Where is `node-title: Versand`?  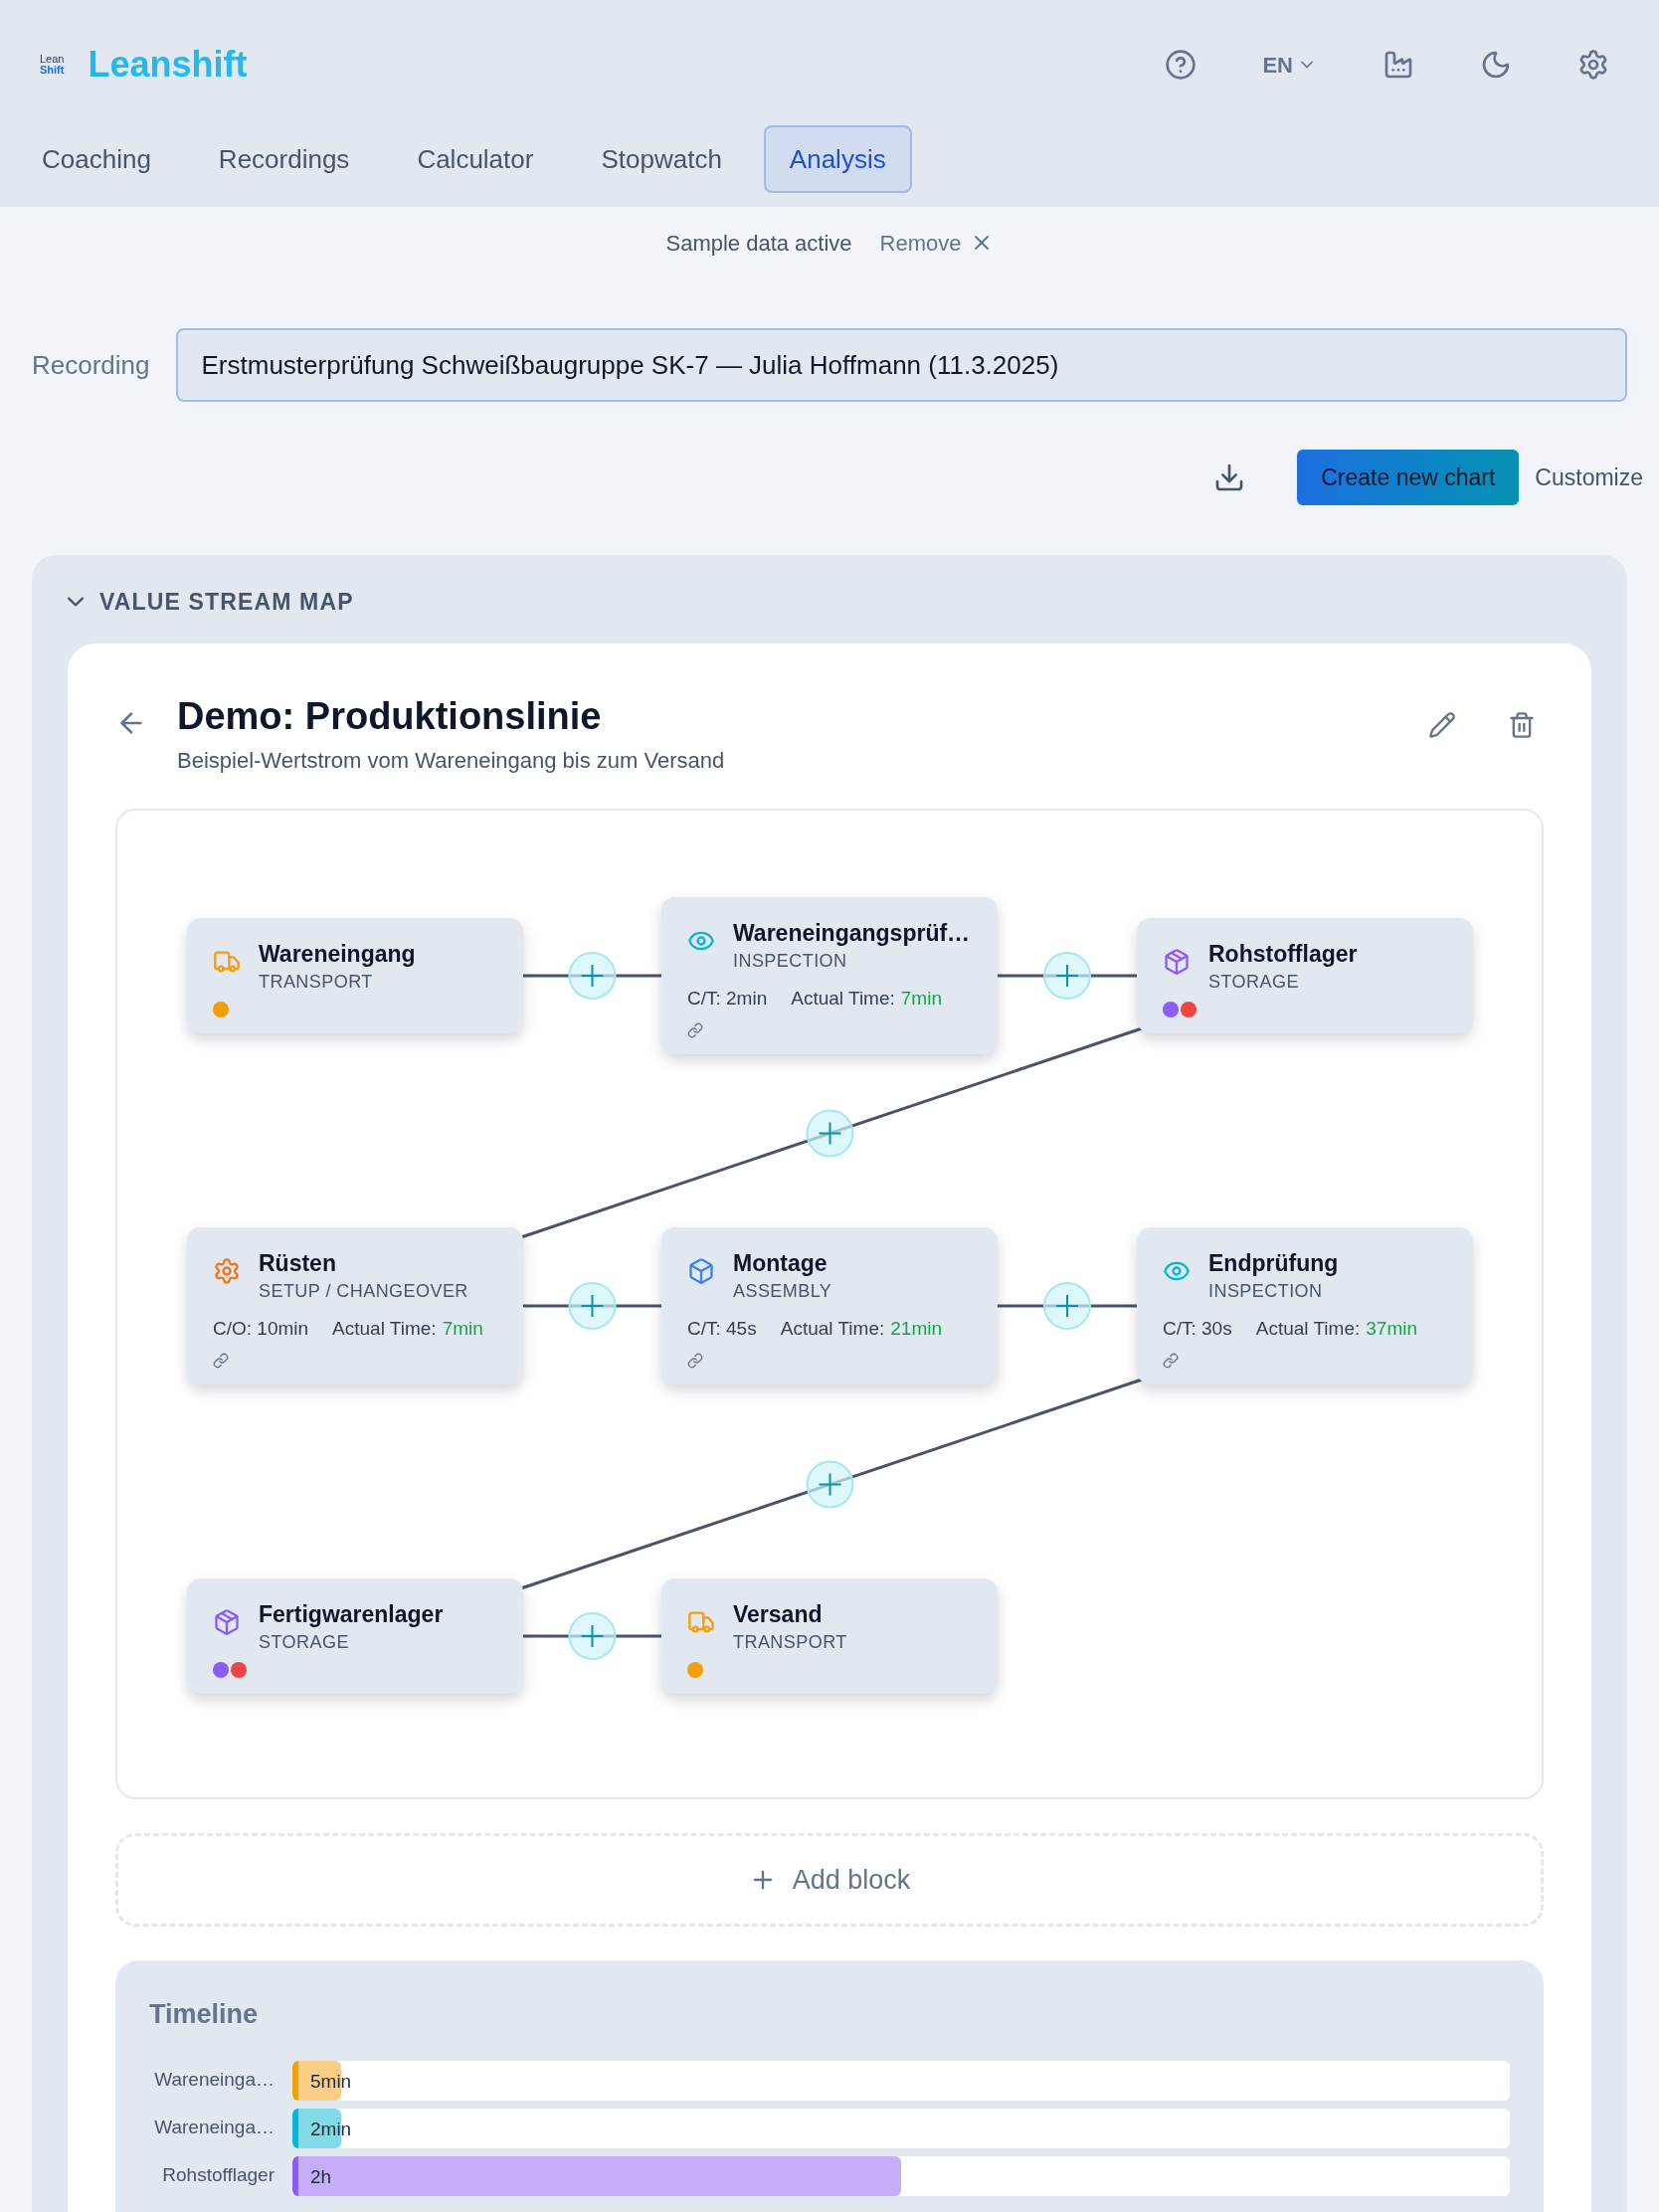
node-title: Versand is located at coordinates (778, 1614).